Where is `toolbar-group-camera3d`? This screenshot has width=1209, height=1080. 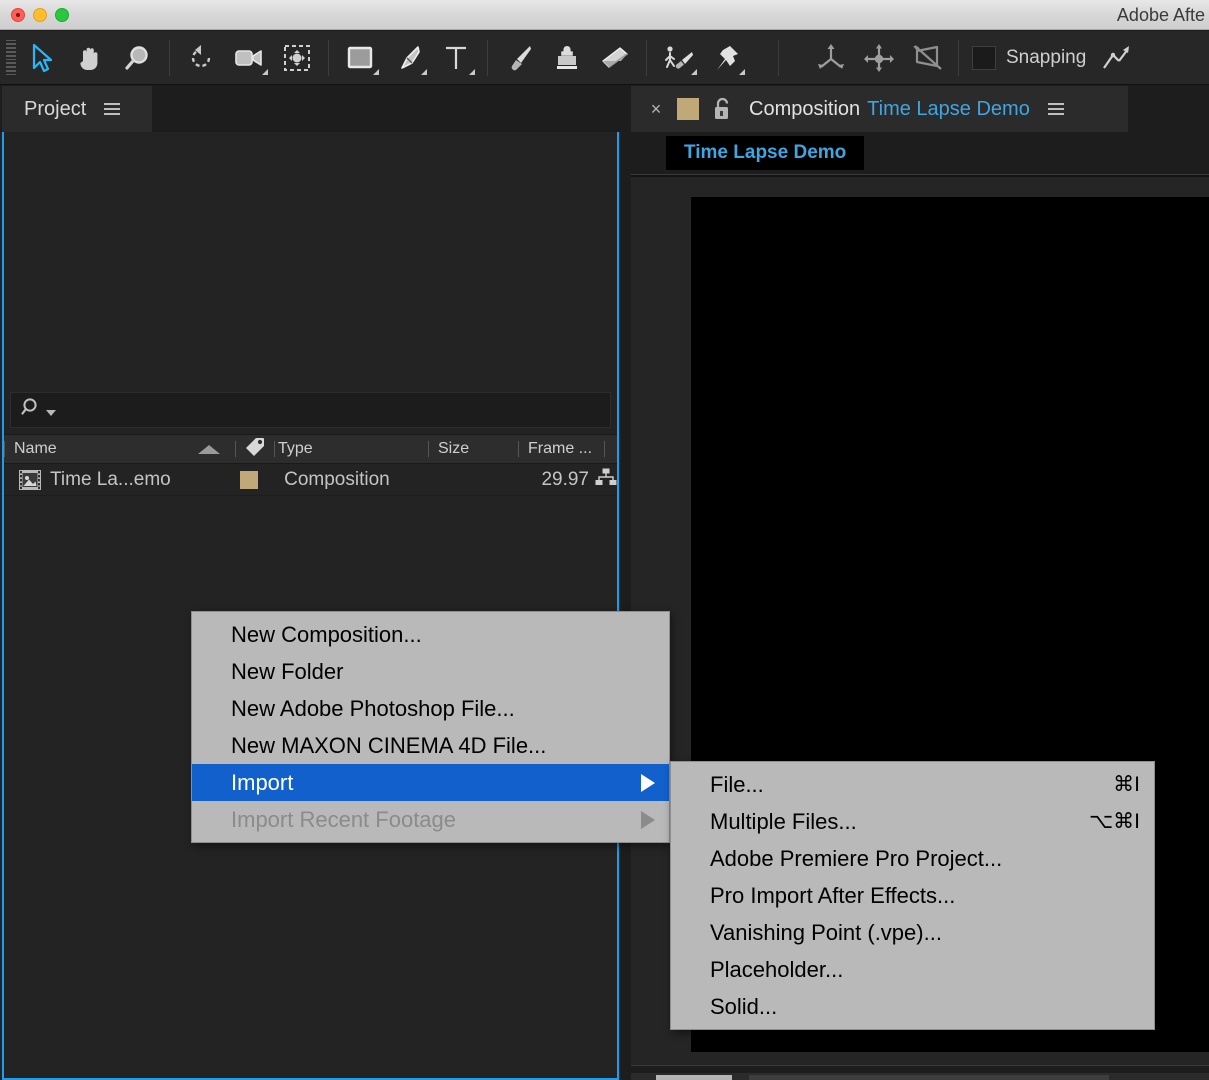
toolbar-group-camera3d is located at coordinates (879, 58).